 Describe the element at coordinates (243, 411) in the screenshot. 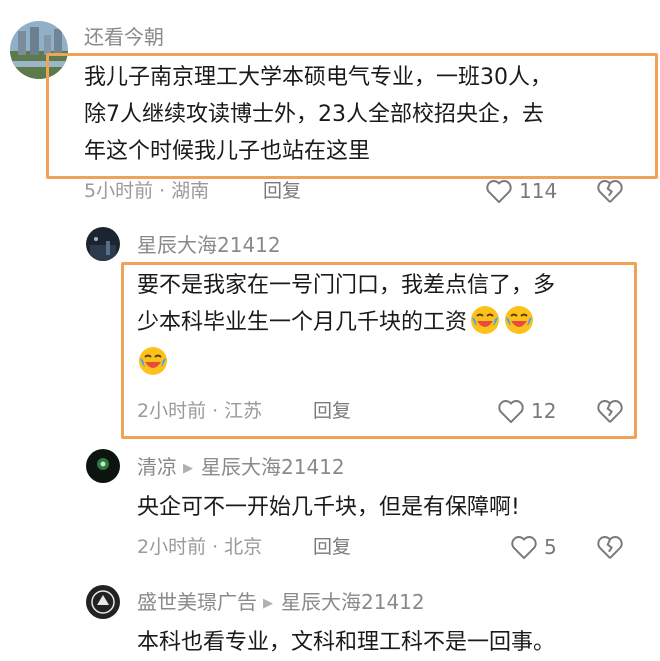

I see `location: 江苏` at that location.